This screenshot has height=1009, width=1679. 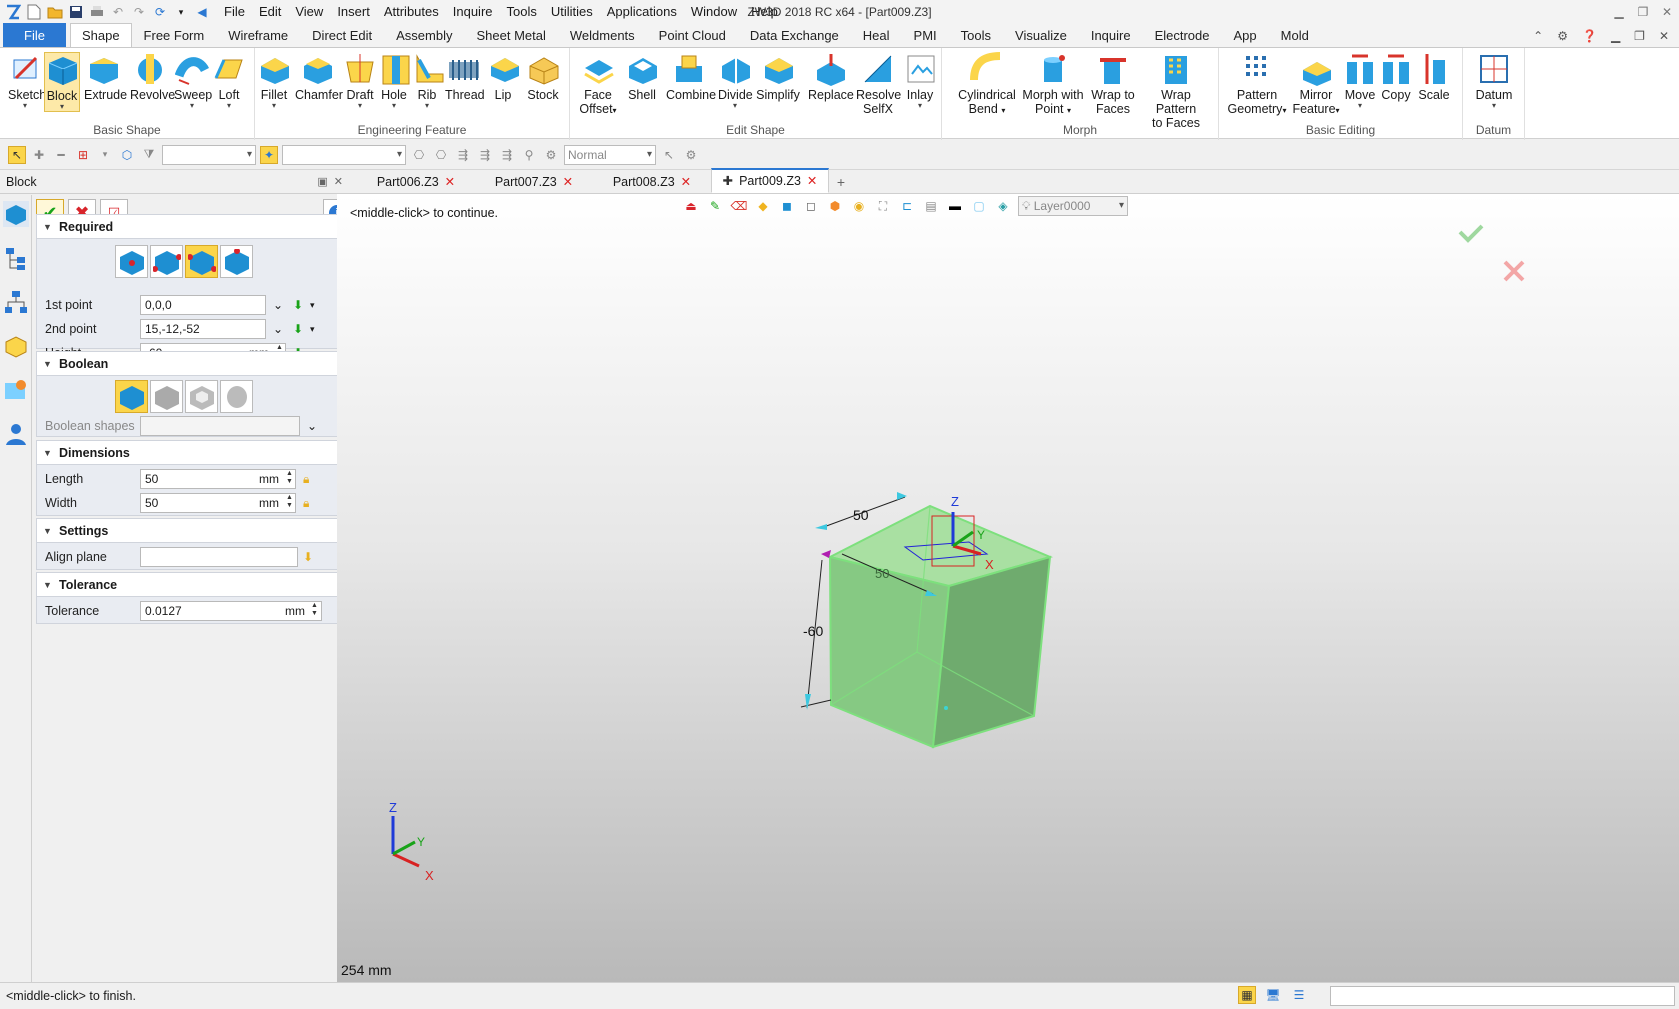 I want to click on user-icon, so click(x=16, y=434).